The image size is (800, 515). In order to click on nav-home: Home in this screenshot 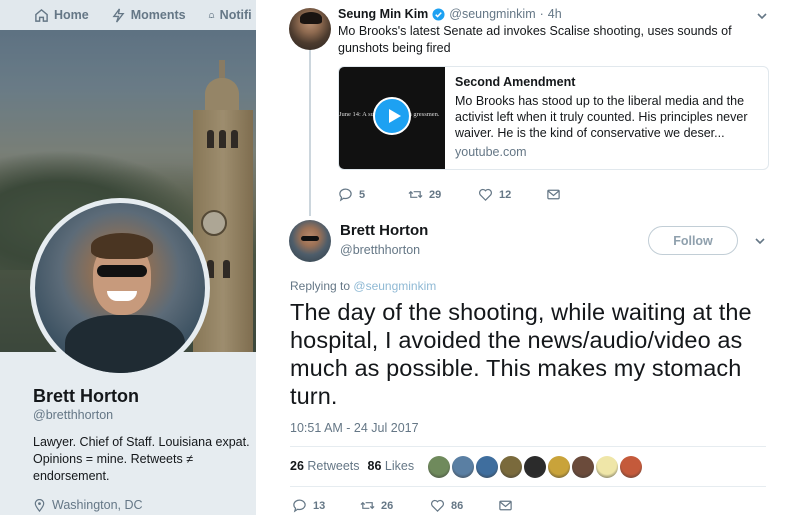, I will do `click(61, 15)`.